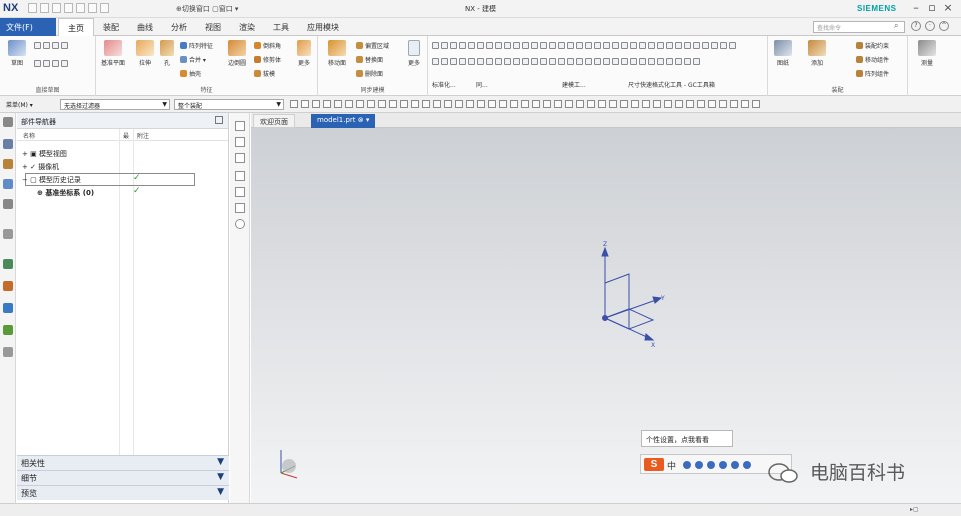 Image resolution: width=961 pixels, height=516 pixels. Describe the element at coordinates (927, 53) in the screenshot. I see `measure-button: 测量` at that location.